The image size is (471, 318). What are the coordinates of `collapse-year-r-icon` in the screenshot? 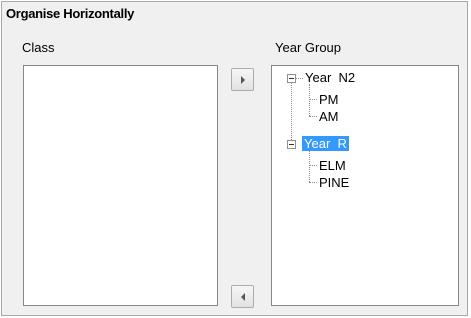 It's located at (291, 144).